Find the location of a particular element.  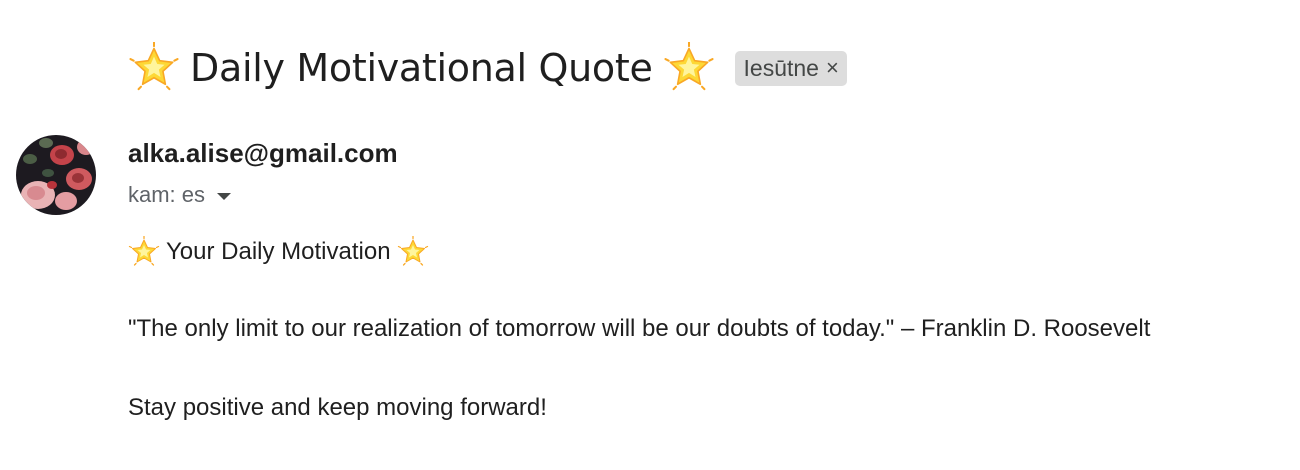

body-heading: Your Daily Motivation is located at coordinates (278, 252).